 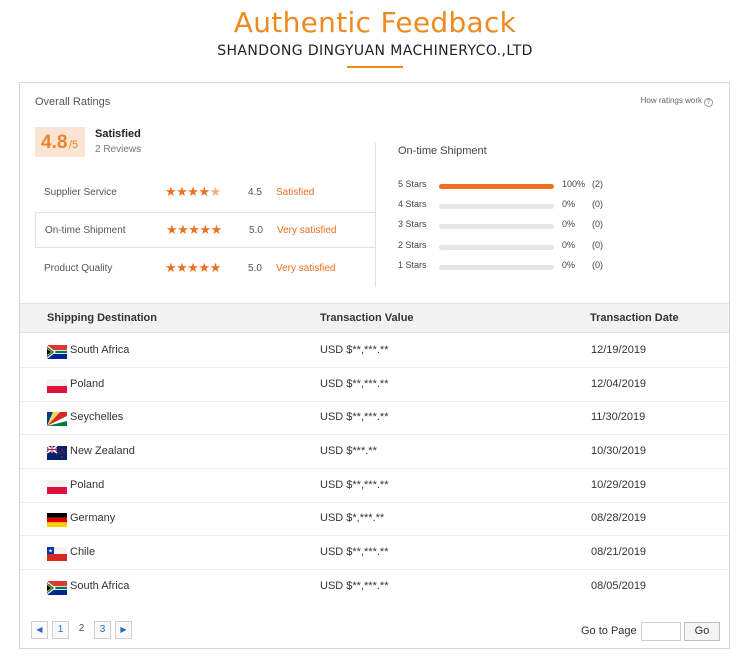 I want to click on next-page-button: ▶, so click(x=123, y=630).